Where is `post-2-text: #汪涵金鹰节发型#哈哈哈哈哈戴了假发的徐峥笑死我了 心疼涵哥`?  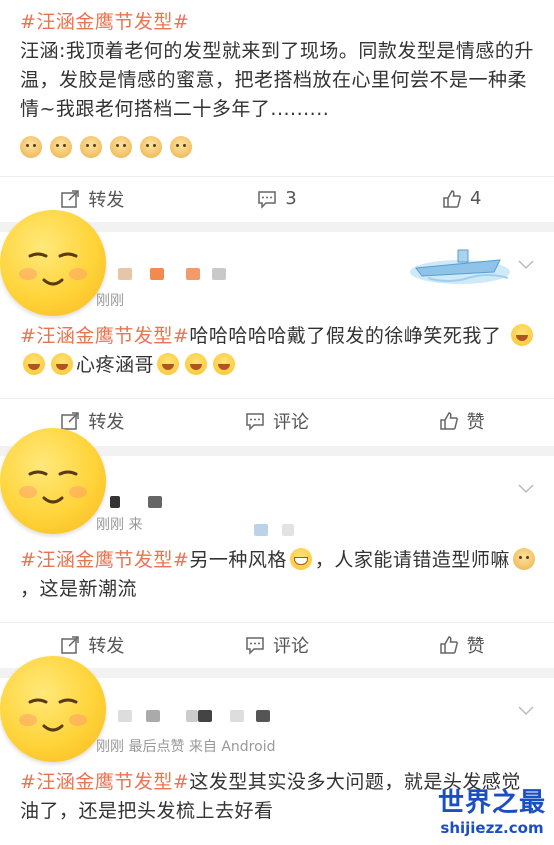 post-2-text: #汪涵金鹰节发型#哈哈哈哈哈戴了假发的徐峥笑死我了 心疼涵哥 is located at coordinates (280, 351).